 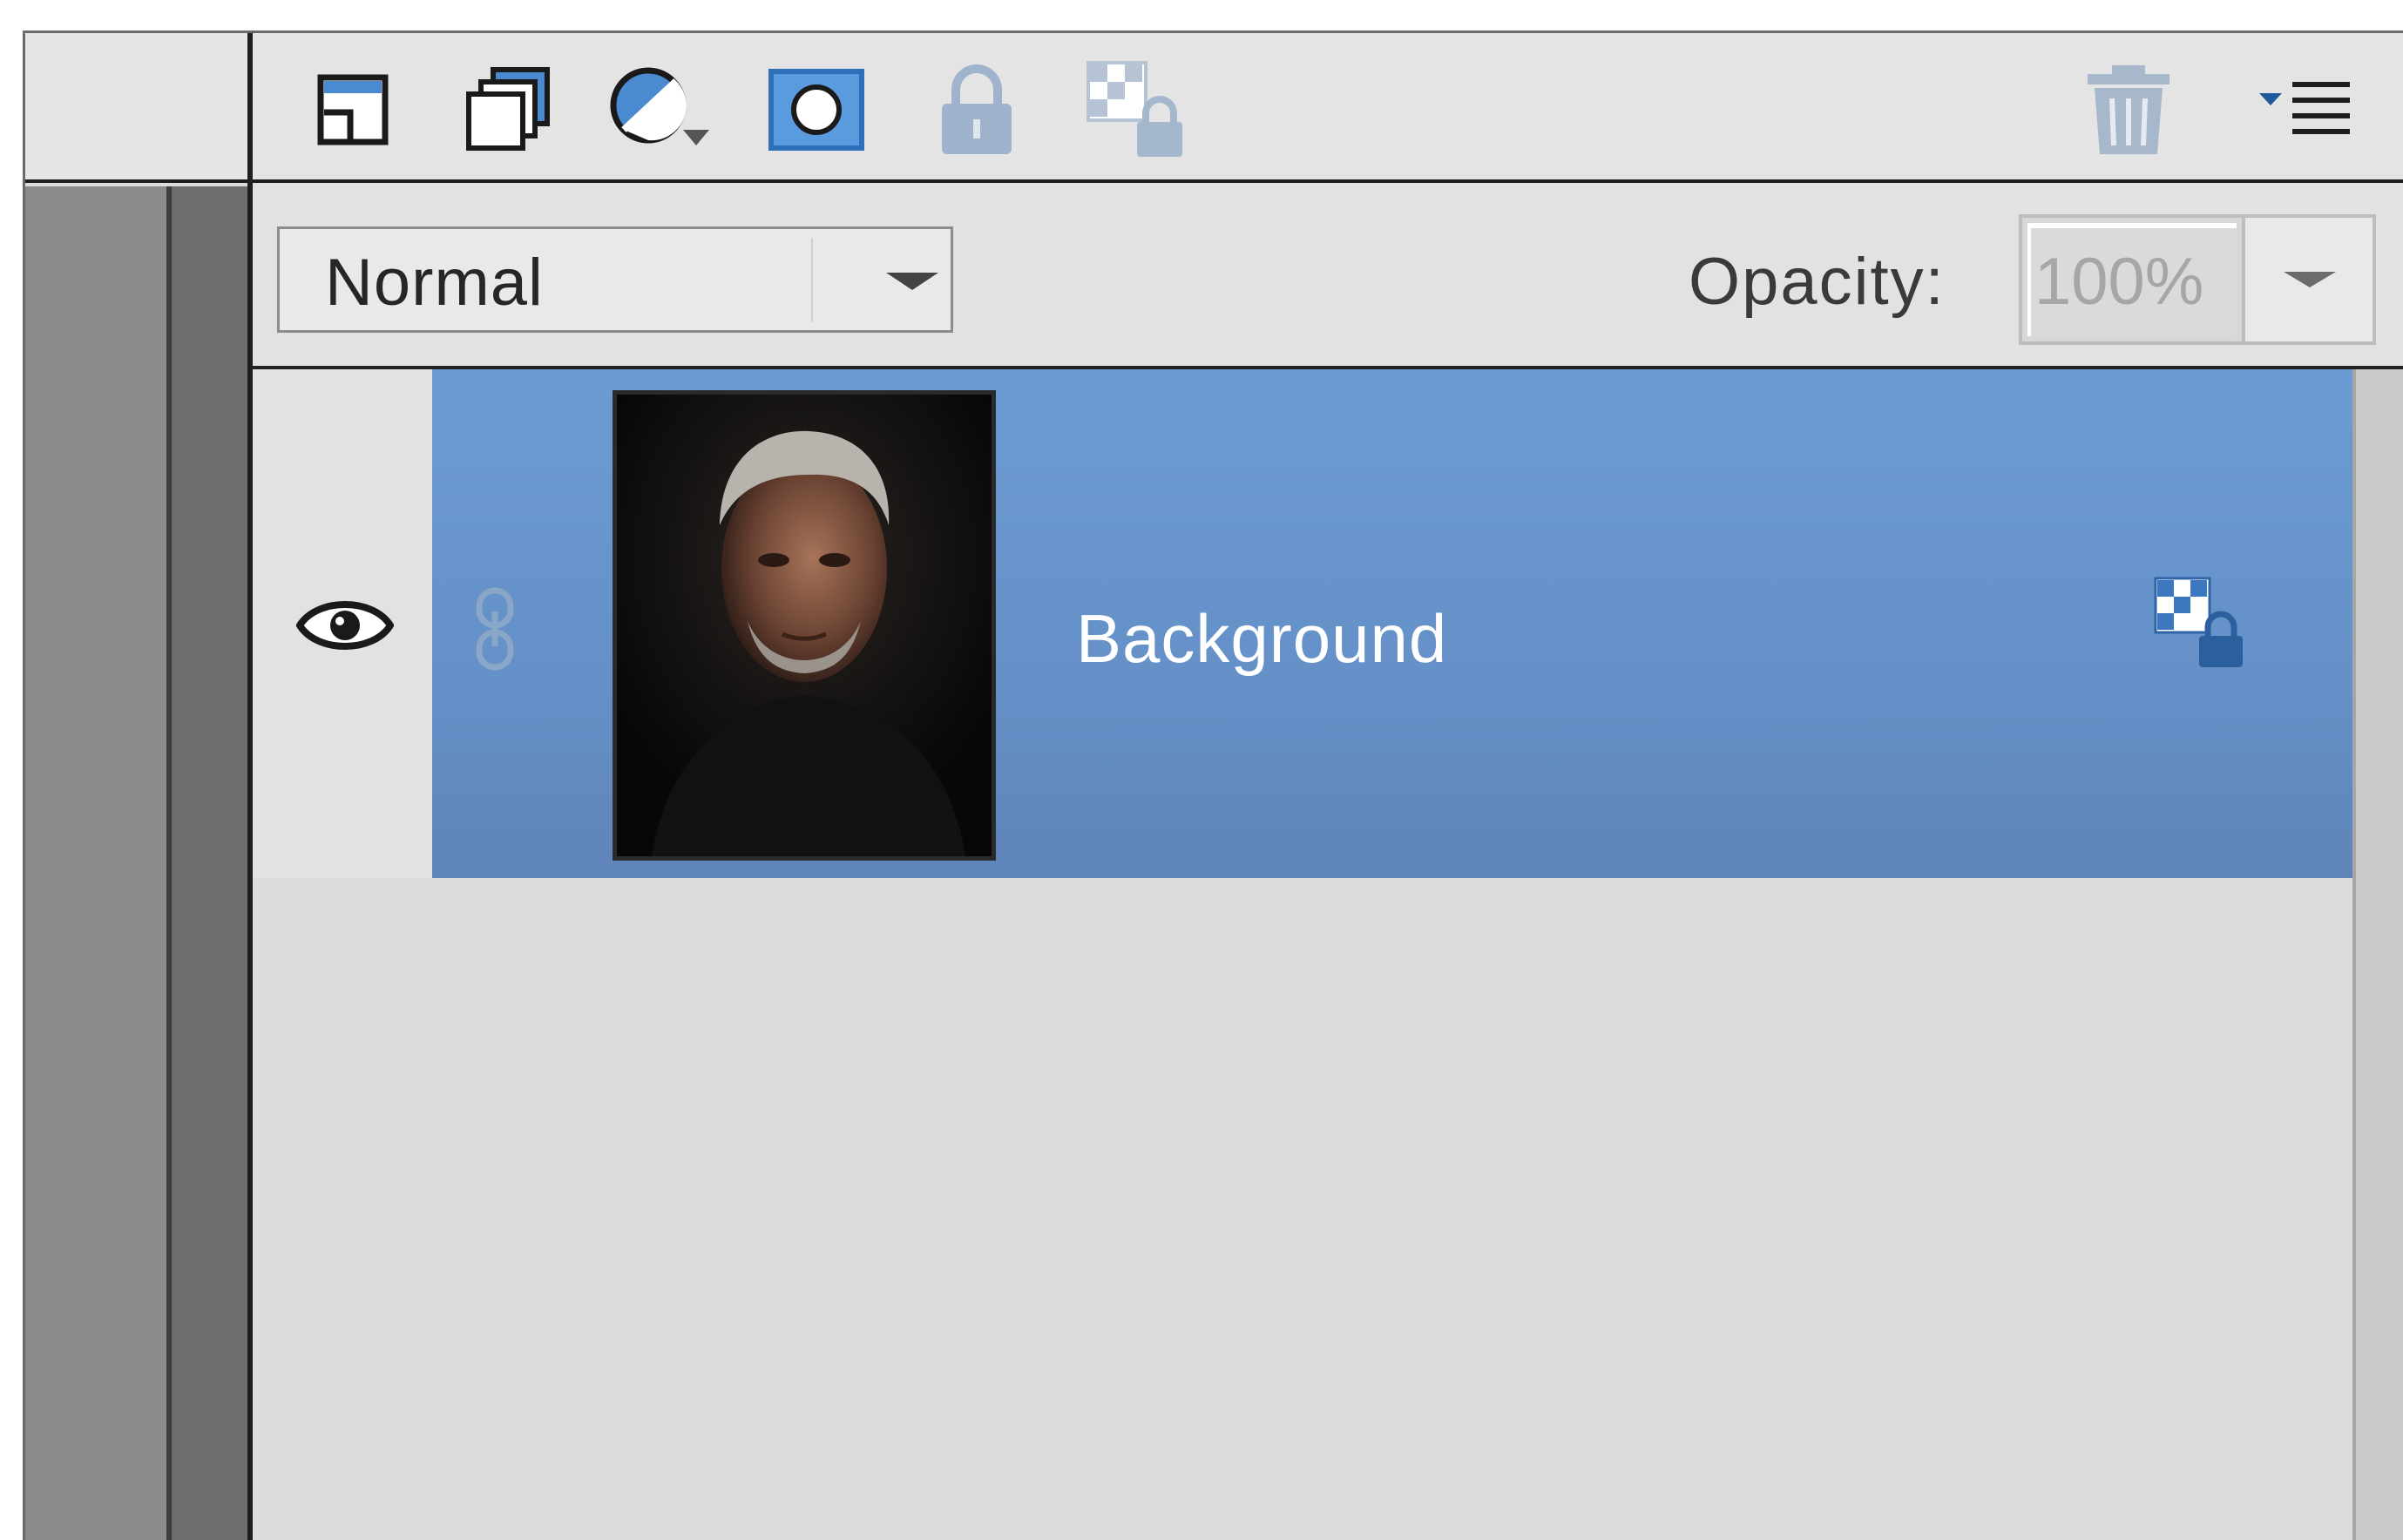 I want to click on opacity-dropdown-button, so click(x=2310, y=279).